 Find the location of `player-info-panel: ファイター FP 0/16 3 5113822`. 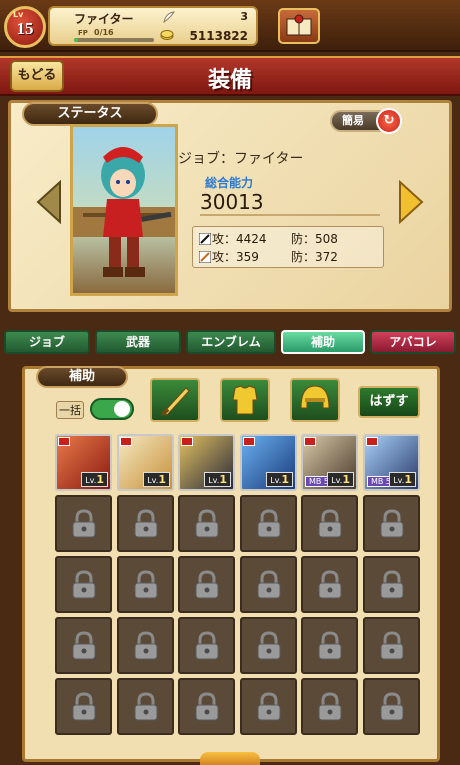

player-info-panel: ファイター FP 0/16 3 5113822 is located at coordinates (153, 26).